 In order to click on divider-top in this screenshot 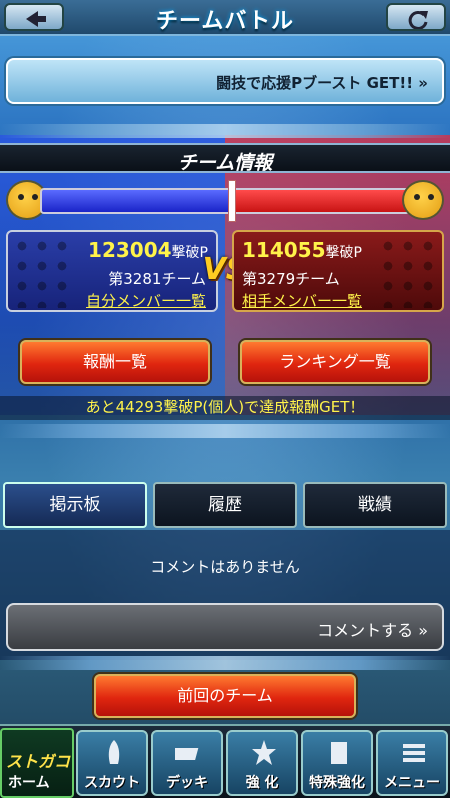, I will do `click(225, 131)`.